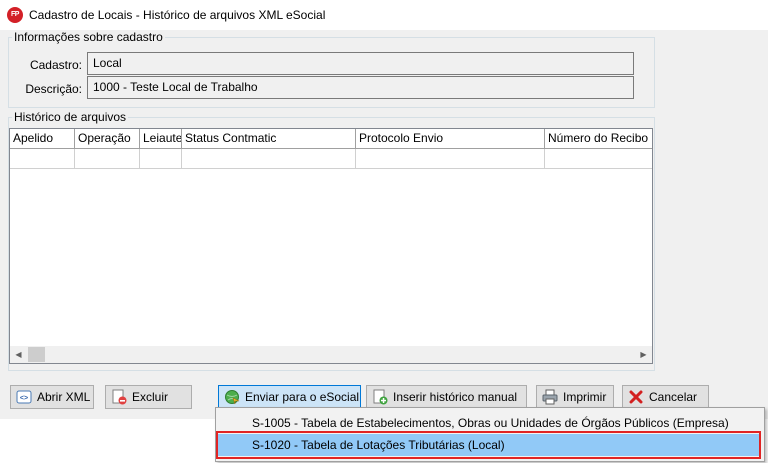  What do you see at coordinates (673, 397) in the screenshot?
I see `cancelar-label: Cancelar` at bounding box center [673, 397].